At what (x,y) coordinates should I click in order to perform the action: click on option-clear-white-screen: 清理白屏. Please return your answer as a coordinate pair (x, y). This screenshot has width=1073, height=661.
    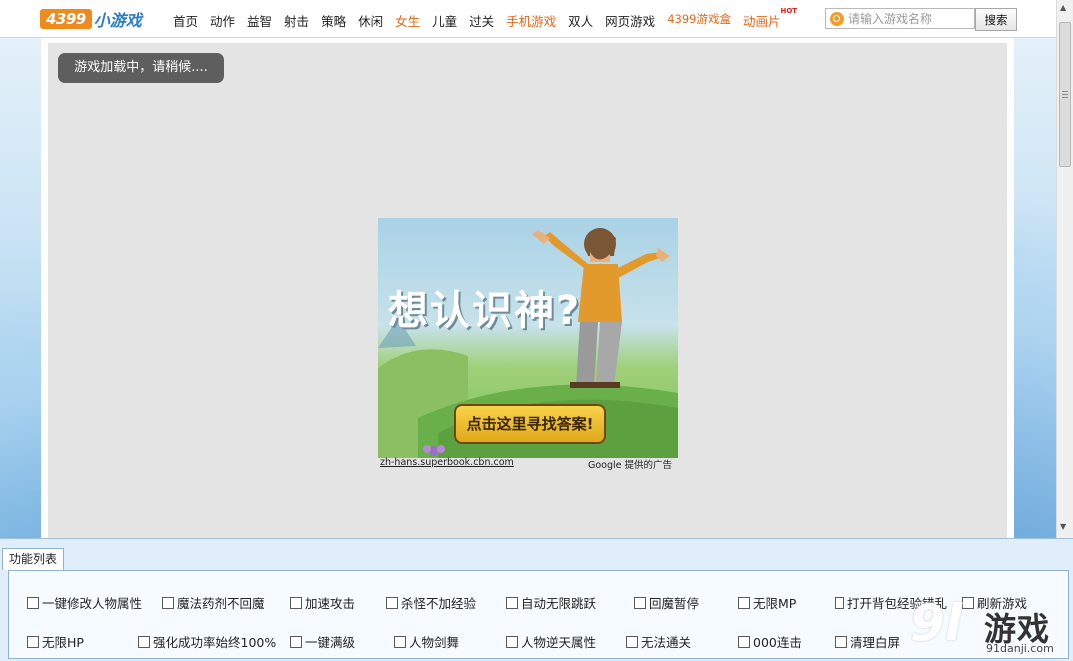
    Looking at the image, I should click on (867, 641).